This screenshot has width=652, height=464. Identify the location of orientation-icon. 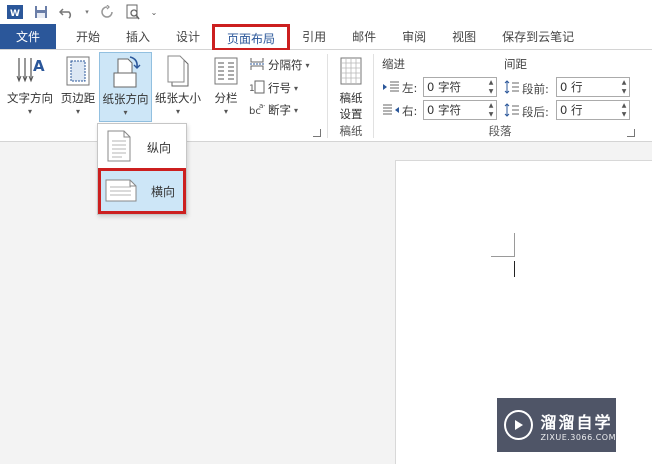
(126, 72).